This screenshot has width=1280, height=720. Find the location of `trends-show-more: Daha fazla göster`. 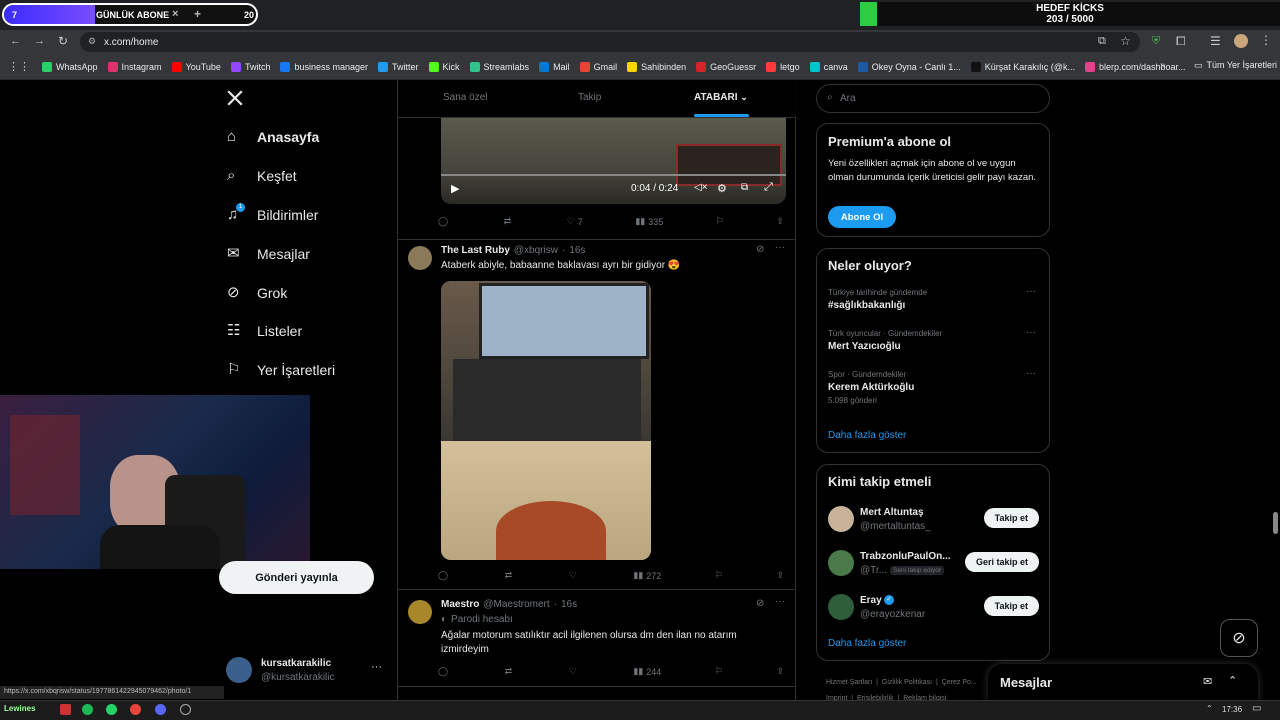

trends-show-more: Daha fazla göster is located at coordinates (867, 435).